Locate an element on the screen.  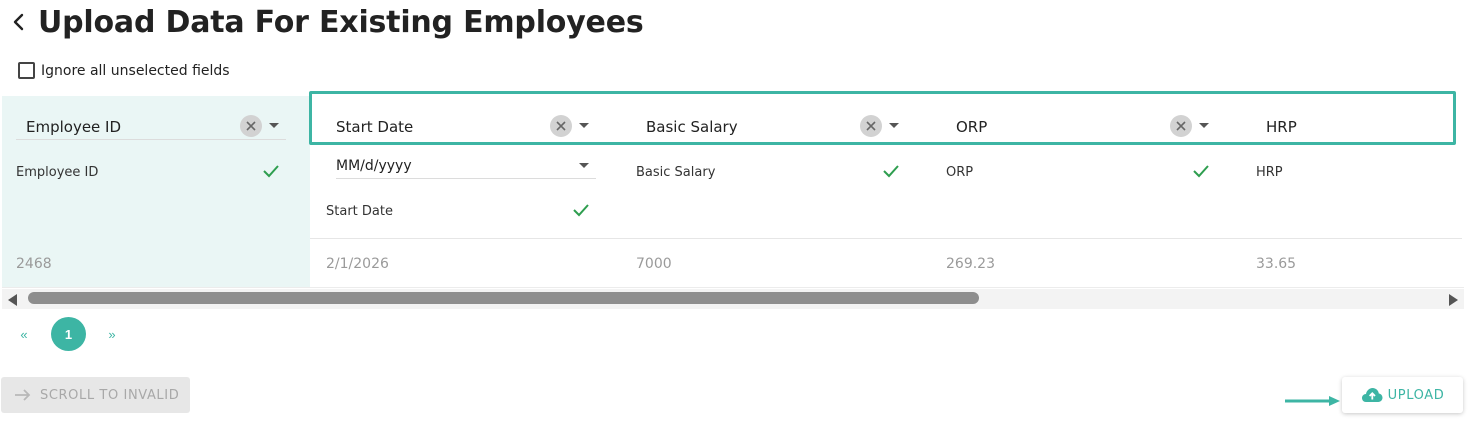
field-select-hrp: HRP is located at coordinates (1281, 127).